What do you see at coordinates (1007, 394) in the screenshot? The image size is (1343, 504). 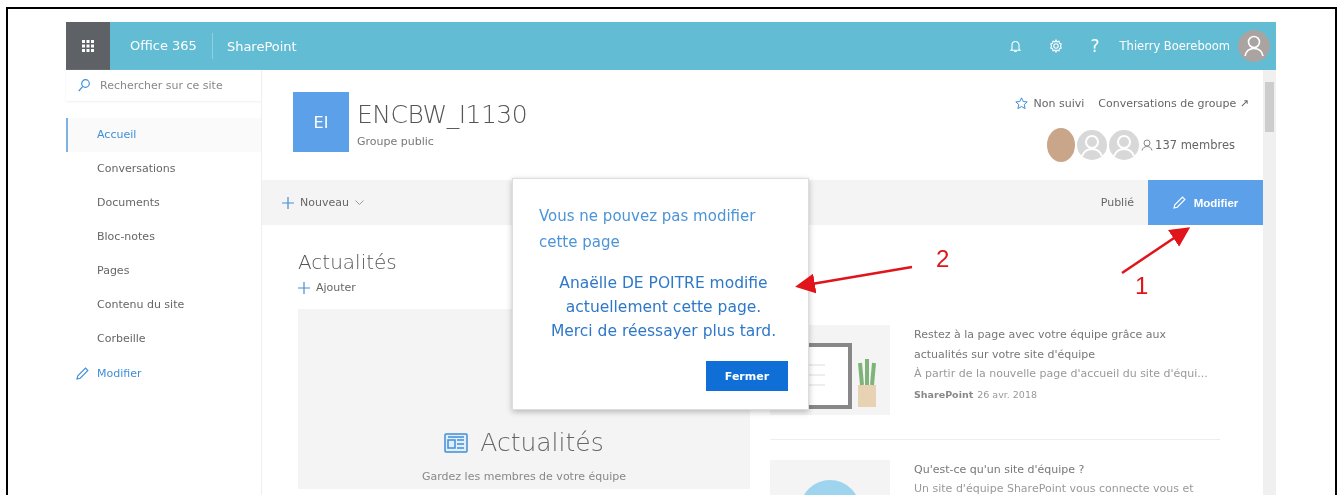 I see `news-date: 26 avr. 2018` at bounding box center [1007, 394].